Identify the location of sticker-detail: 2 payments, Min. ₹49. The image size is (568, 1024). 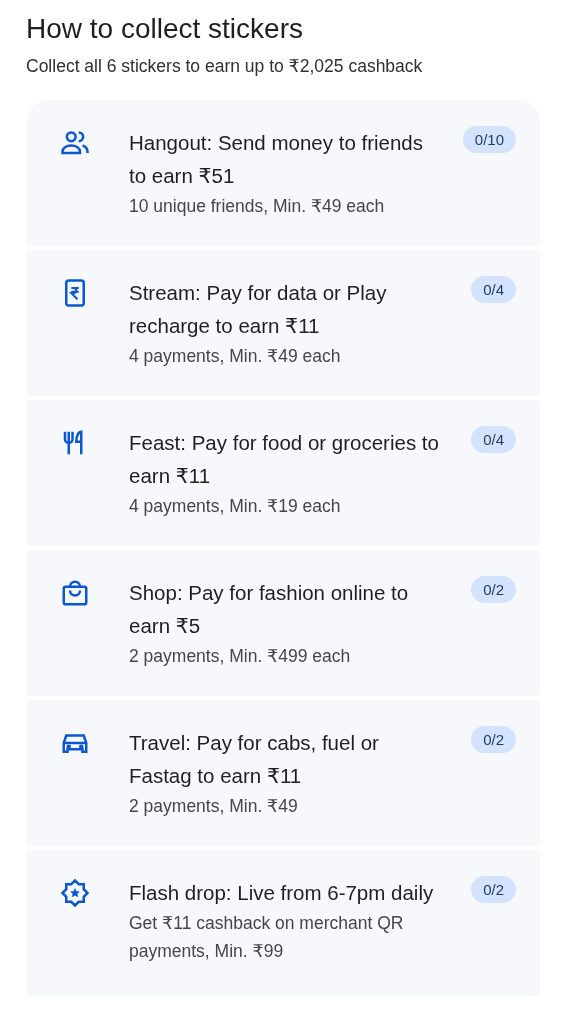
(214, 806).